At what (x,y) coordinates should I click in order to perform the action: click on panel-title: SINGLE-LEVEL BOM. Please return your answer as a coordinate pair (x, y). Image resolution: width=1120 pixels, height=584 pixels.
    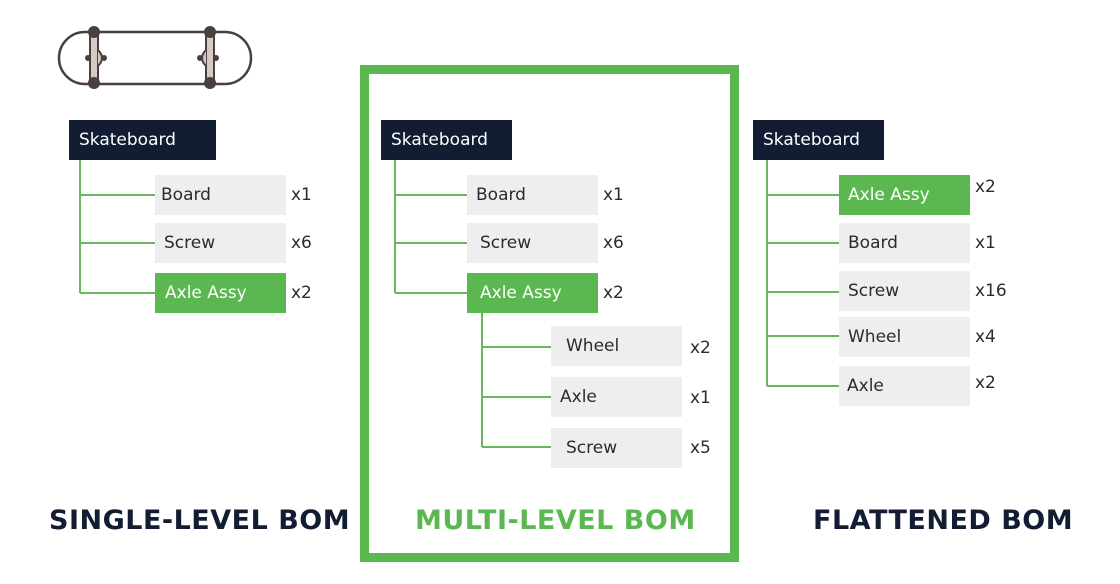
    Looking at the image, I should click on (200, 520).